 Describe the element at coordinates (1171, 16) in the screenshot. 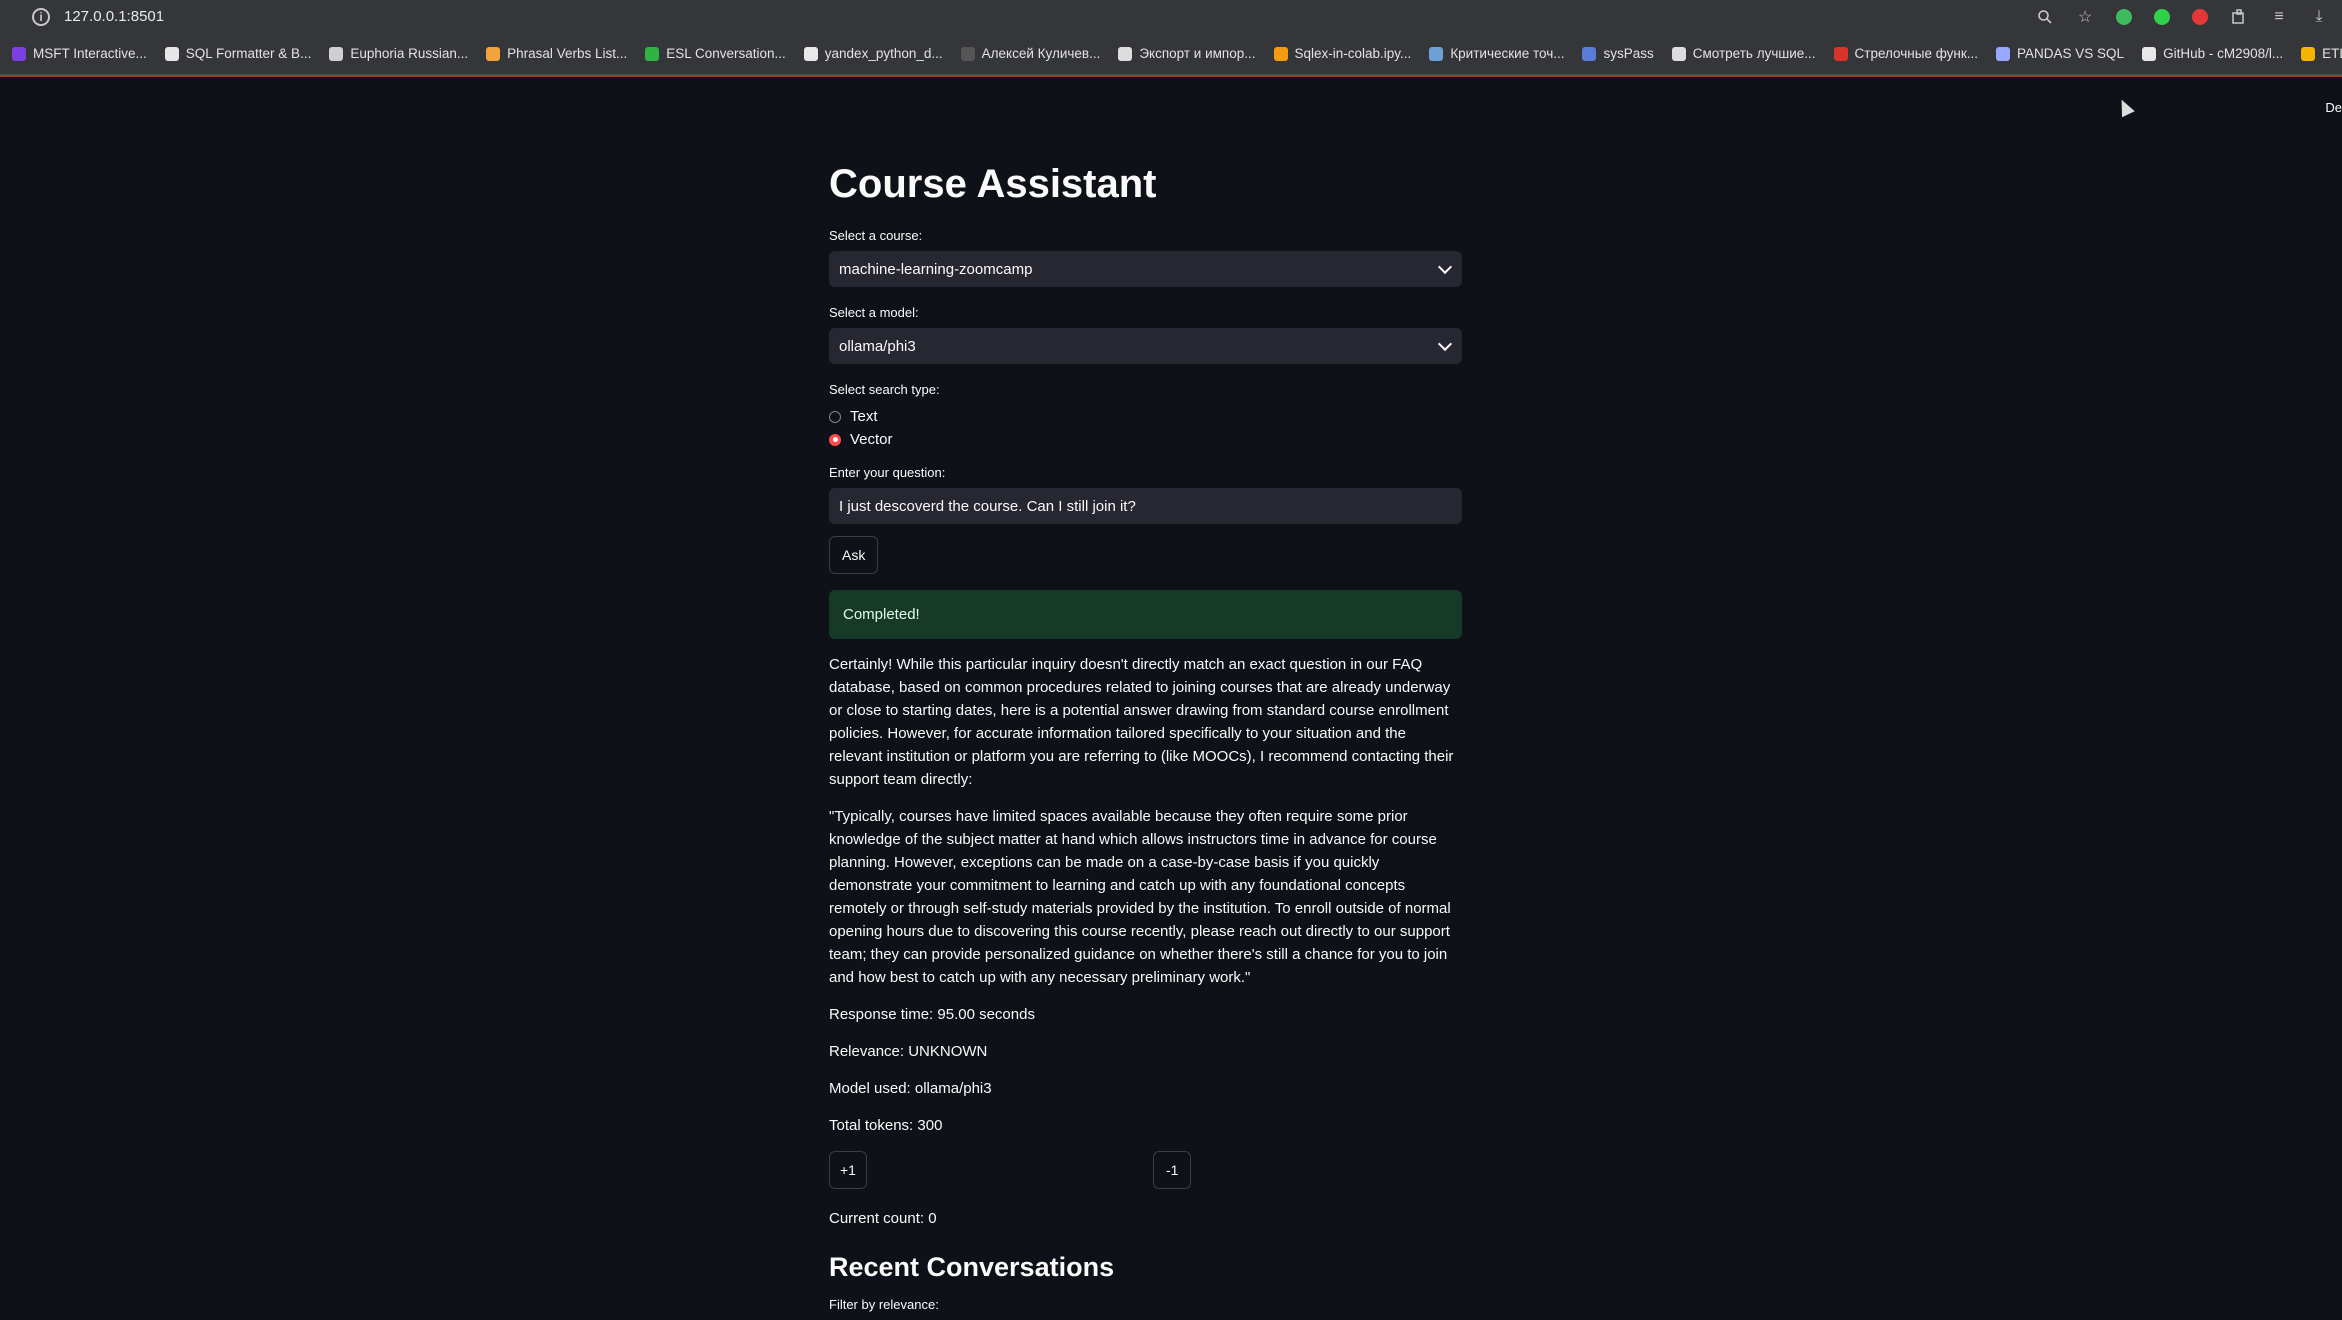

I see `browser-address-bar: i 127.0.0.1:8501 ☆ ≡ ⤓` at that location.